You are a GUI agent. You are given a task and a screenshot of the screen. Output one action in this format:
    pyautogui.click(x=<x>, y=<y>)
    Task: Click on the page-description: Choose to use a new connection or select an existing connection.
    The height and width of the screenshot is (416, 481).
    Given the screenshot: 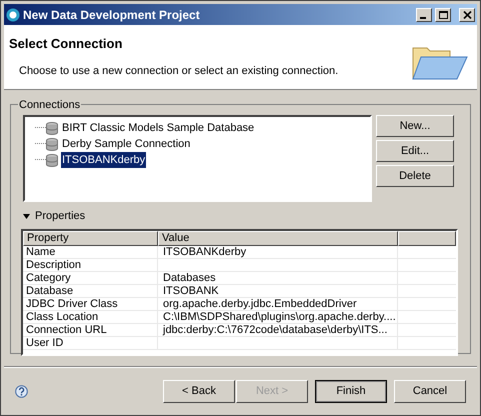 What is the action you would take?
    pyautogui.click(x=179, y=71)
    